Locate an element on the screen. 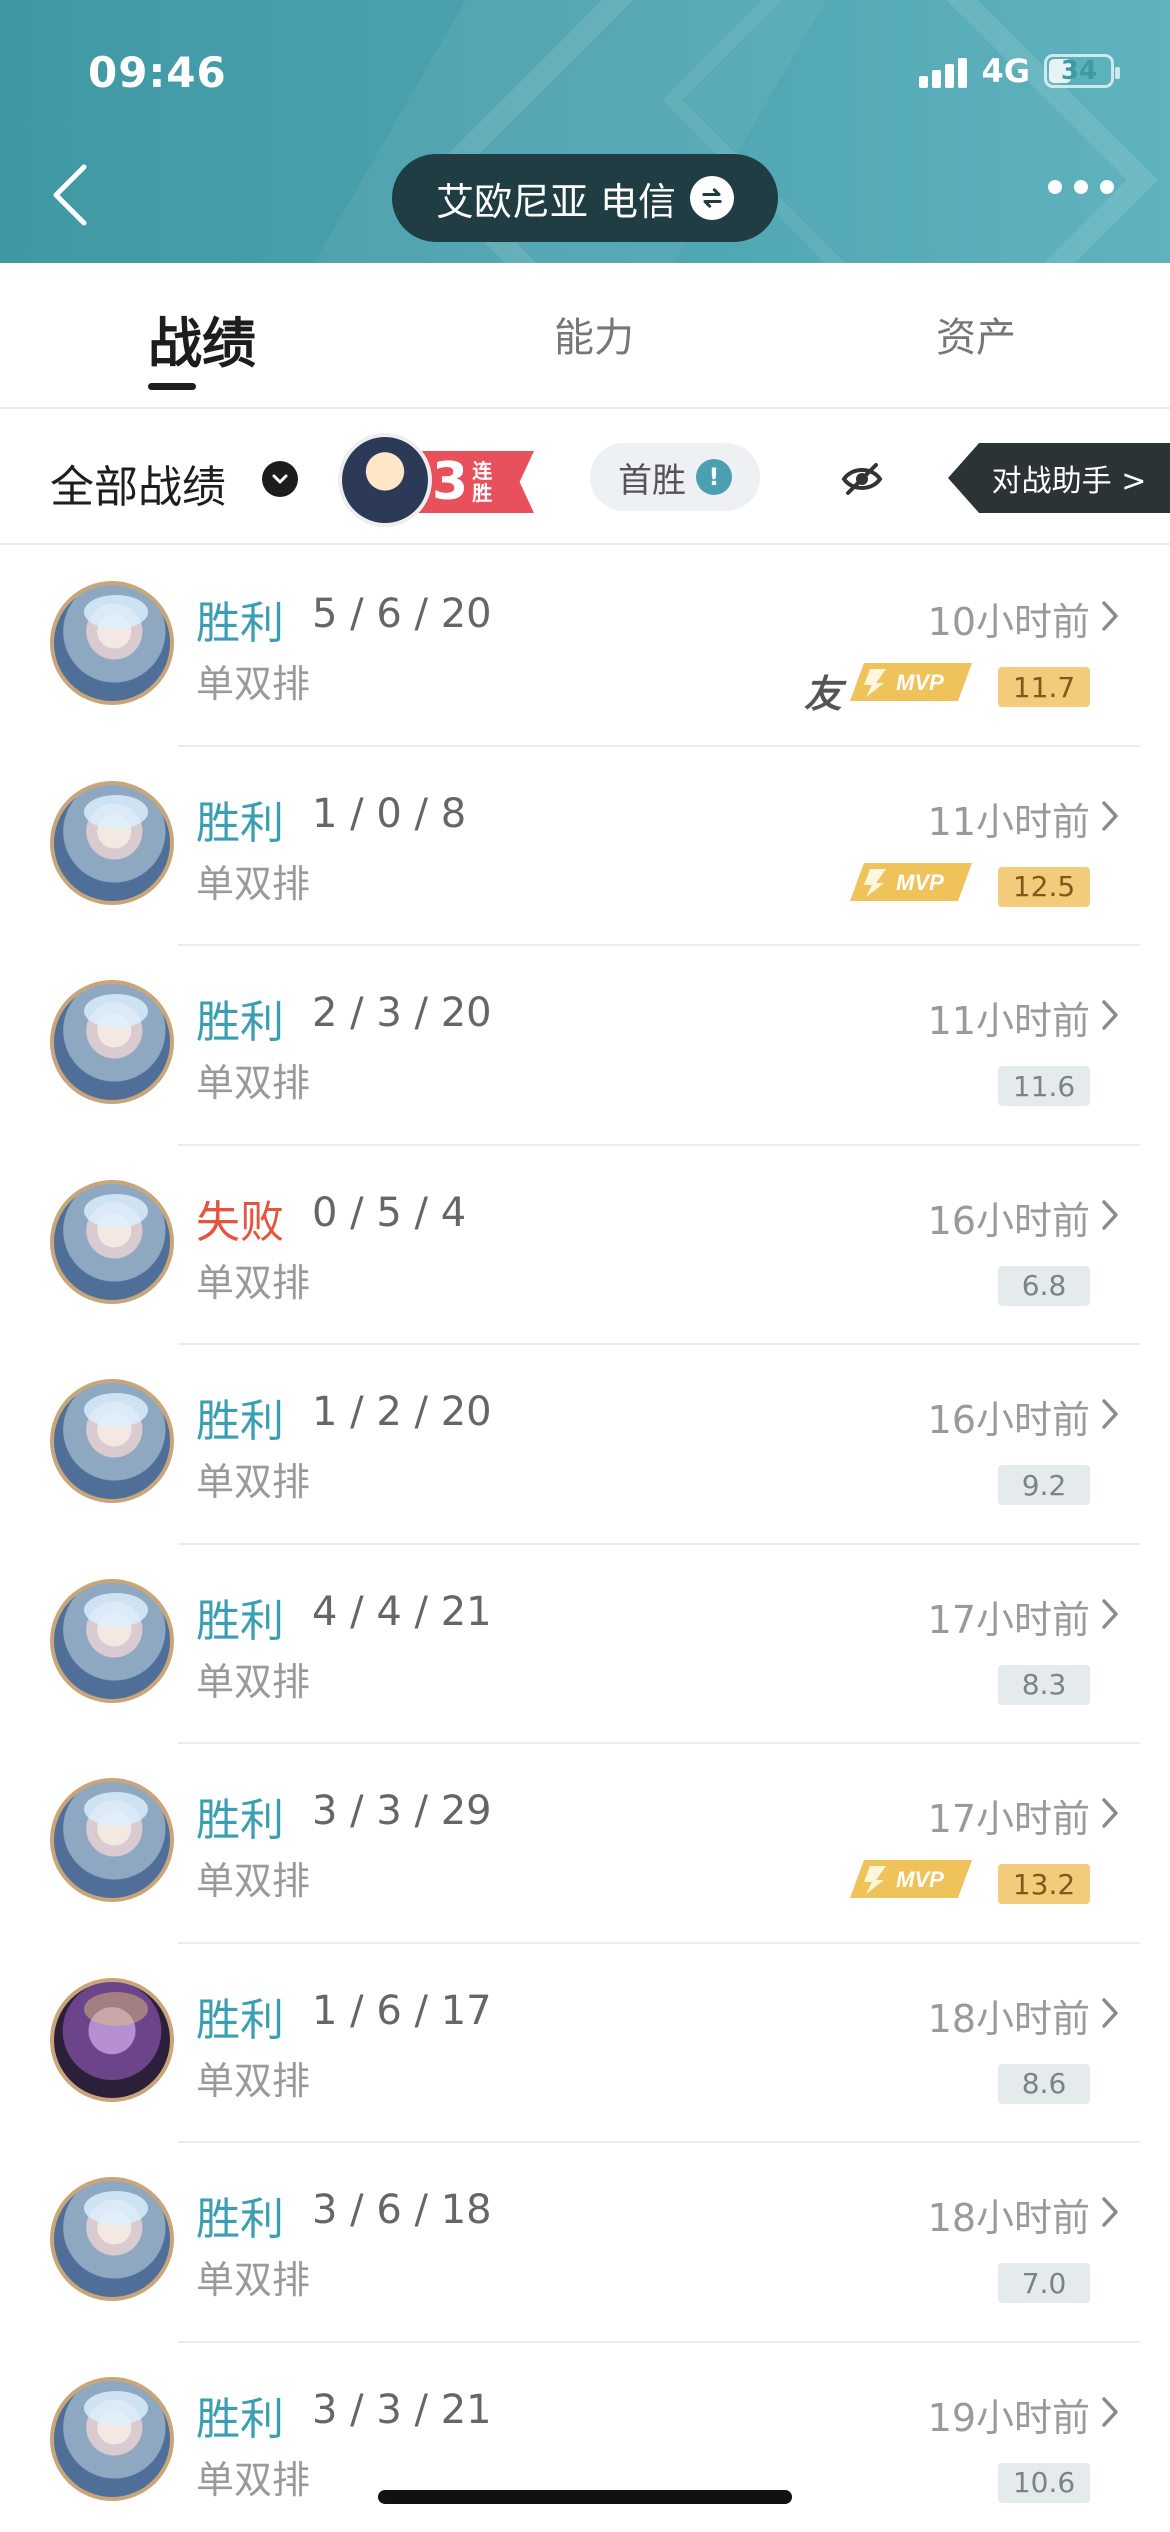 The image size is (1170, 2532). win-streak-badge: 3 连胜 is located at coordinates (434, 479).